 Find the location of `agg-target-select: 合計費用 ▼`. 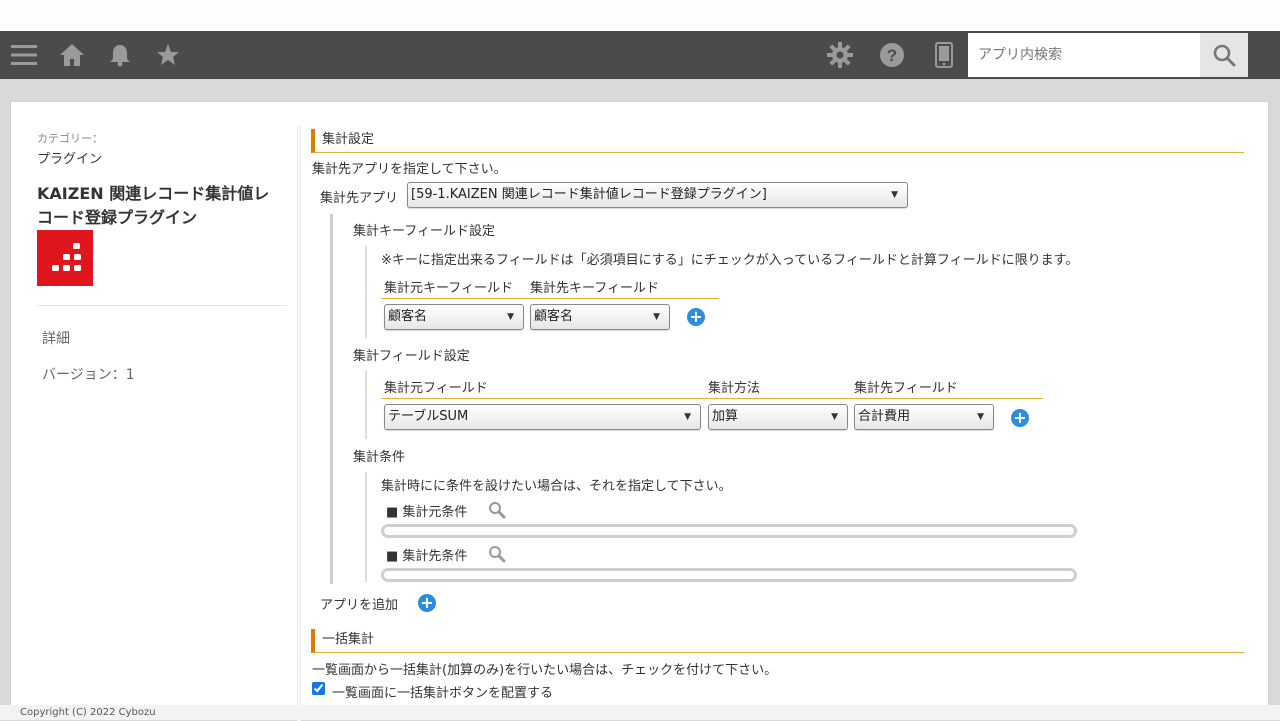

agg-target-select: 合計費用 ▼ is located at coordinates (924, 417).